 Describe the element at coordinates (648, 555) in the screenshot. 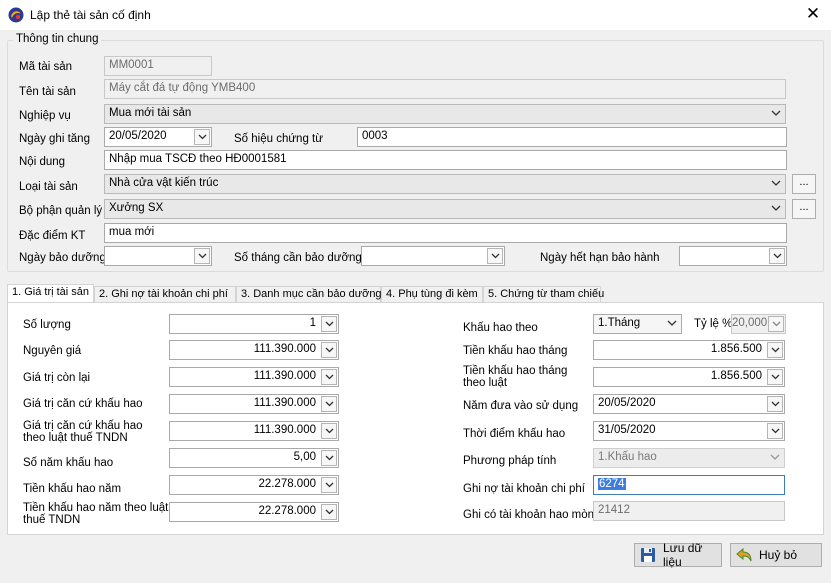

I see `floppy-disk-icon` at that location.